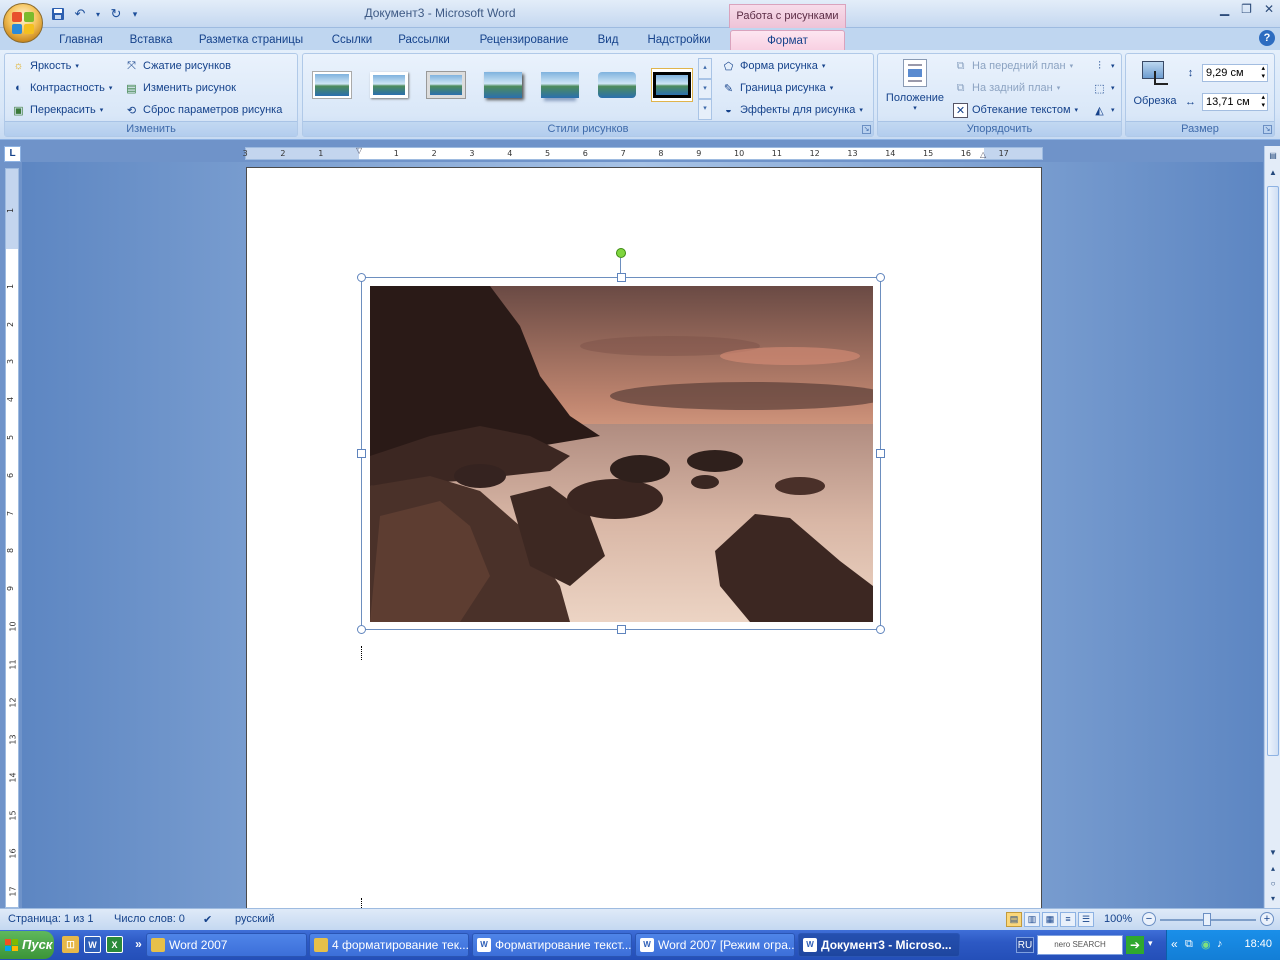 The height and width of the screenshot is (960, 1280). I want to click on picture-style-thumb-selected, so click(672, 85).